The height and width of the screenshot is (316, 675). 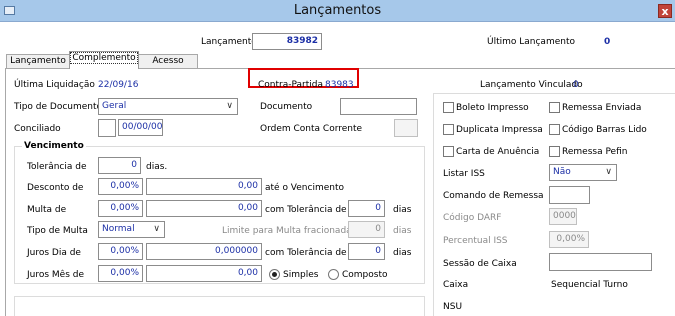 I want to click on juros-dia-value-field: 0,000000, so click(x=204, y=251).